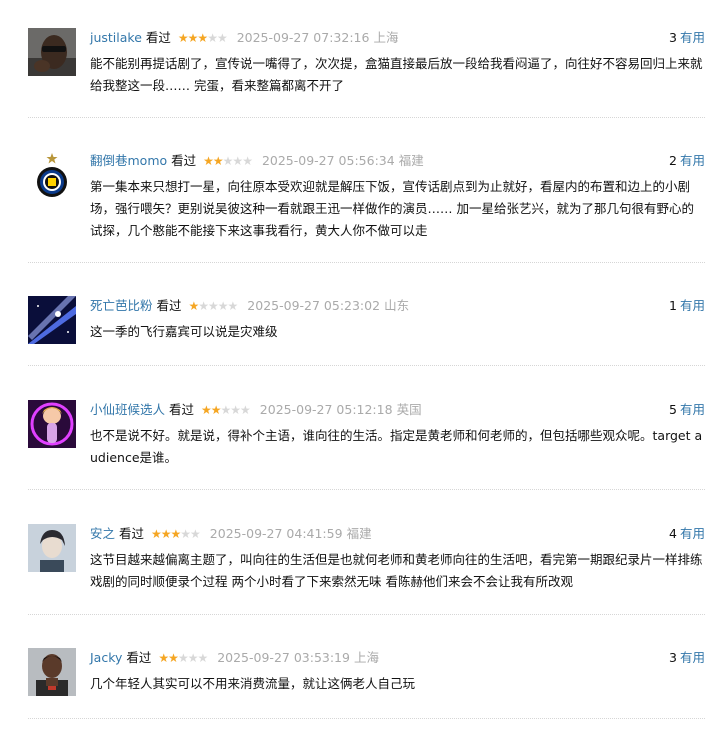 The width and height of the screenshot is (726, 731). Describe the element at coordinates (283, 657) in the screenshot. I see `comment-time: 2025-09-27 03:53:19` at that location.